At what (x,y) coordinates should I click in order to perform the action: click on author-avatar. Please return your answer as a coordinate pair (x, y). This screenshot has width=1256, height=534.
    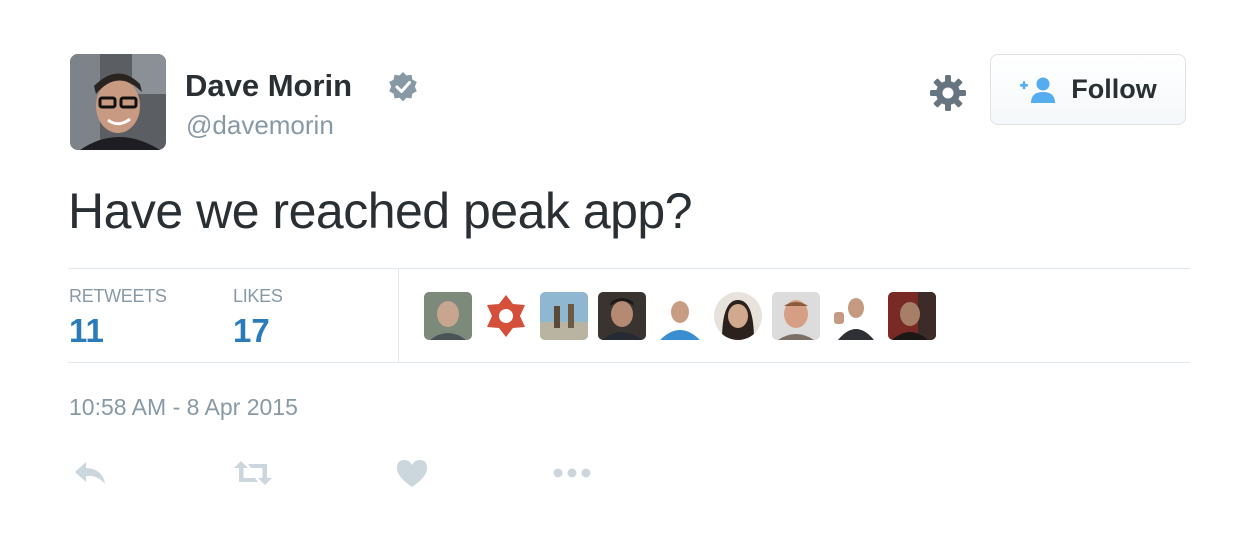
    Looking at the image, I should click on (118, 102).